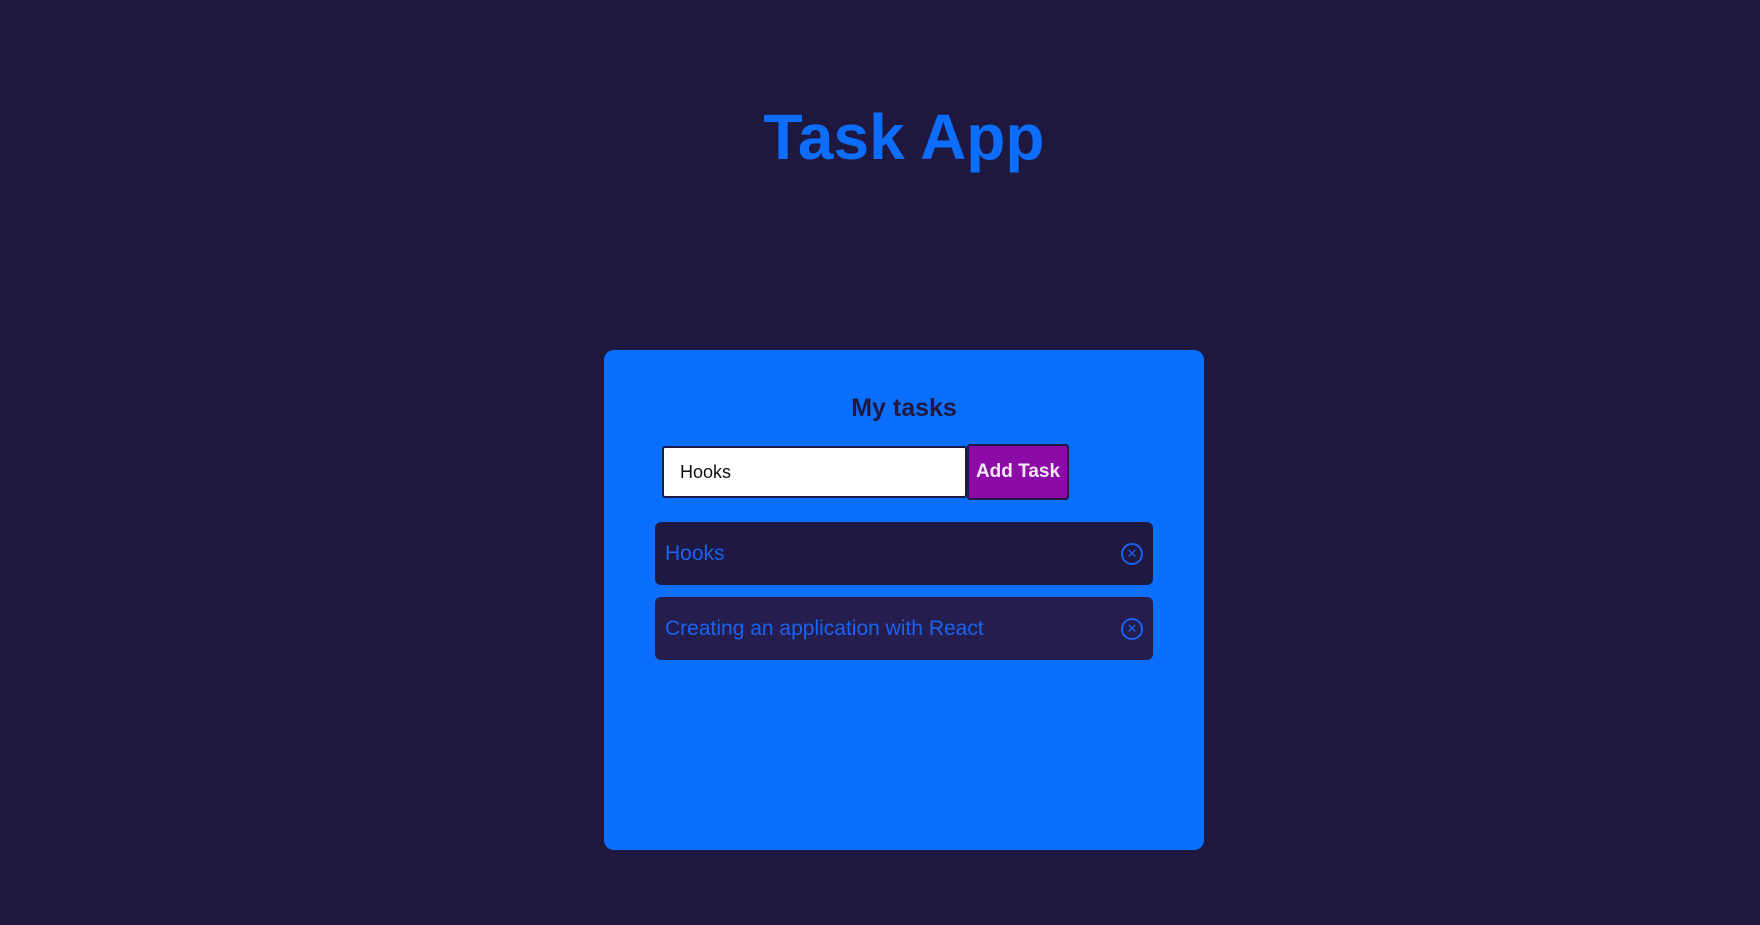 The width and height of the screenshot is (1760, 925). I want to click on task-item: Creating an application with React ✕, so click(904, 628).